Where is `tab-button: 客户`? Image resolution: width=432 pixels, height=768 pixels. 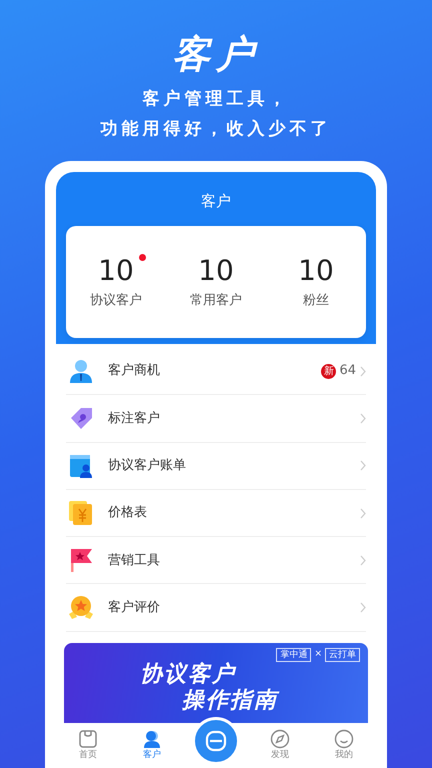 tab-button: 客户 is located at coordinates (152, 744).